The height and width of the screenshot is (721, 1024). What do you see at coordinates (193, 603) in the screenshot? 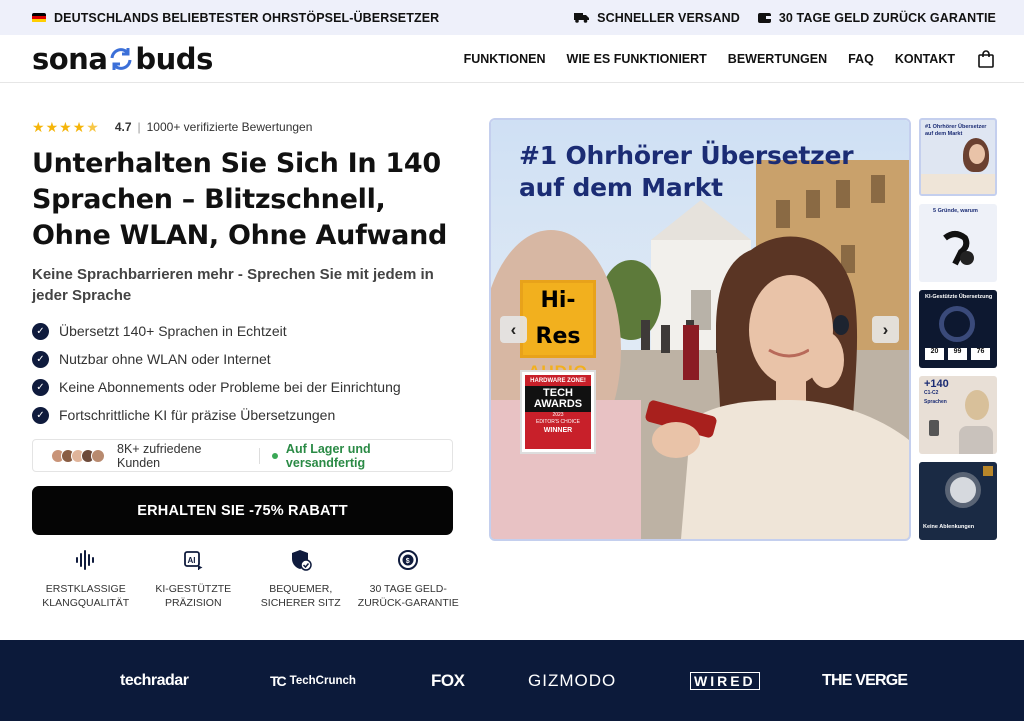
I see `usp-line2: PRÄZISION` at bounding box center [193, 603].